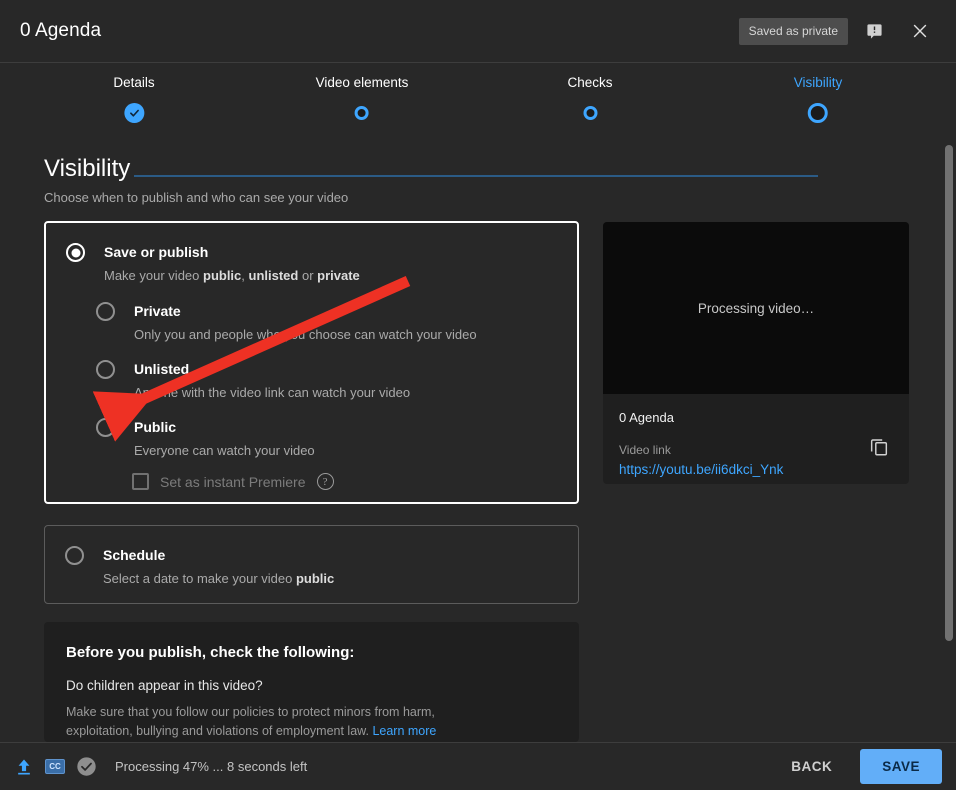  Describe the element at coordinates (153, 275) in the screenshot. I see `desc-prefix: Make your video` at that location.